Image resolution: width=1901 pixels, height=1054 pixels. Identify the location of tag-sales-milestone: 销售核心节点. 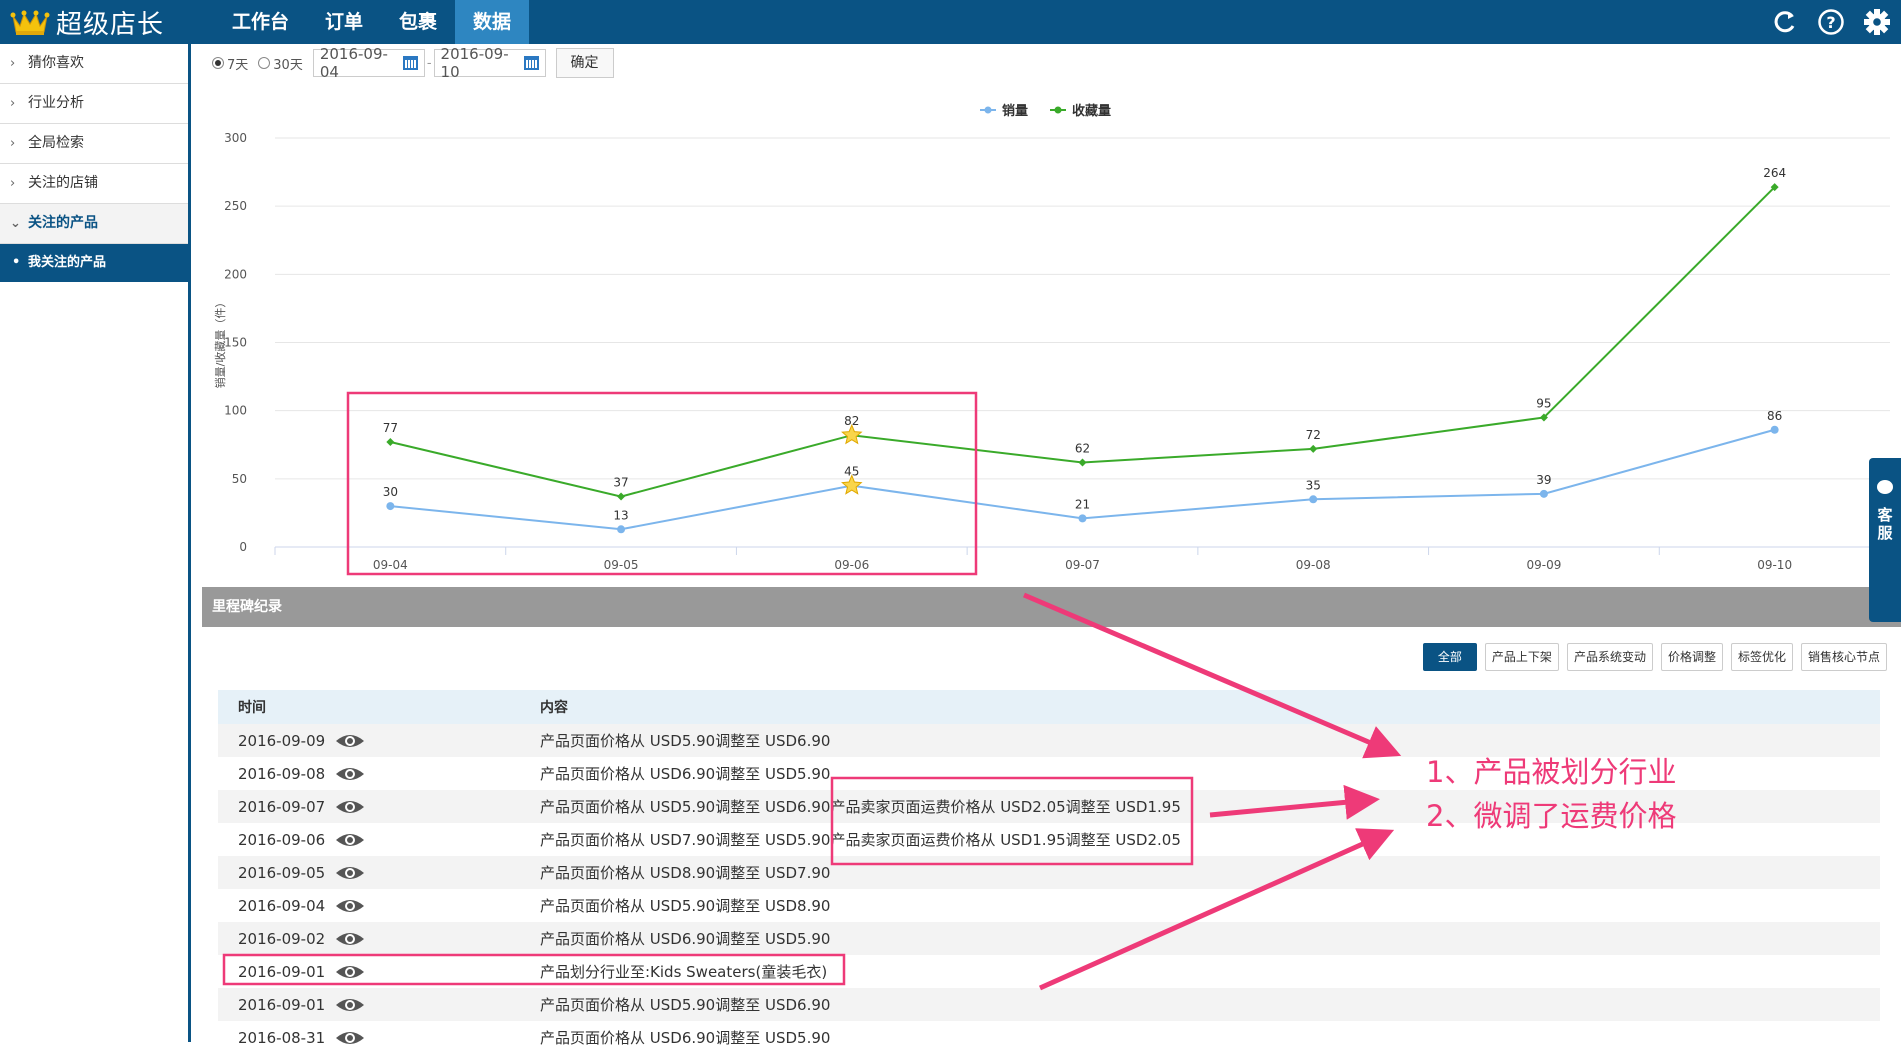
(1843, 657).